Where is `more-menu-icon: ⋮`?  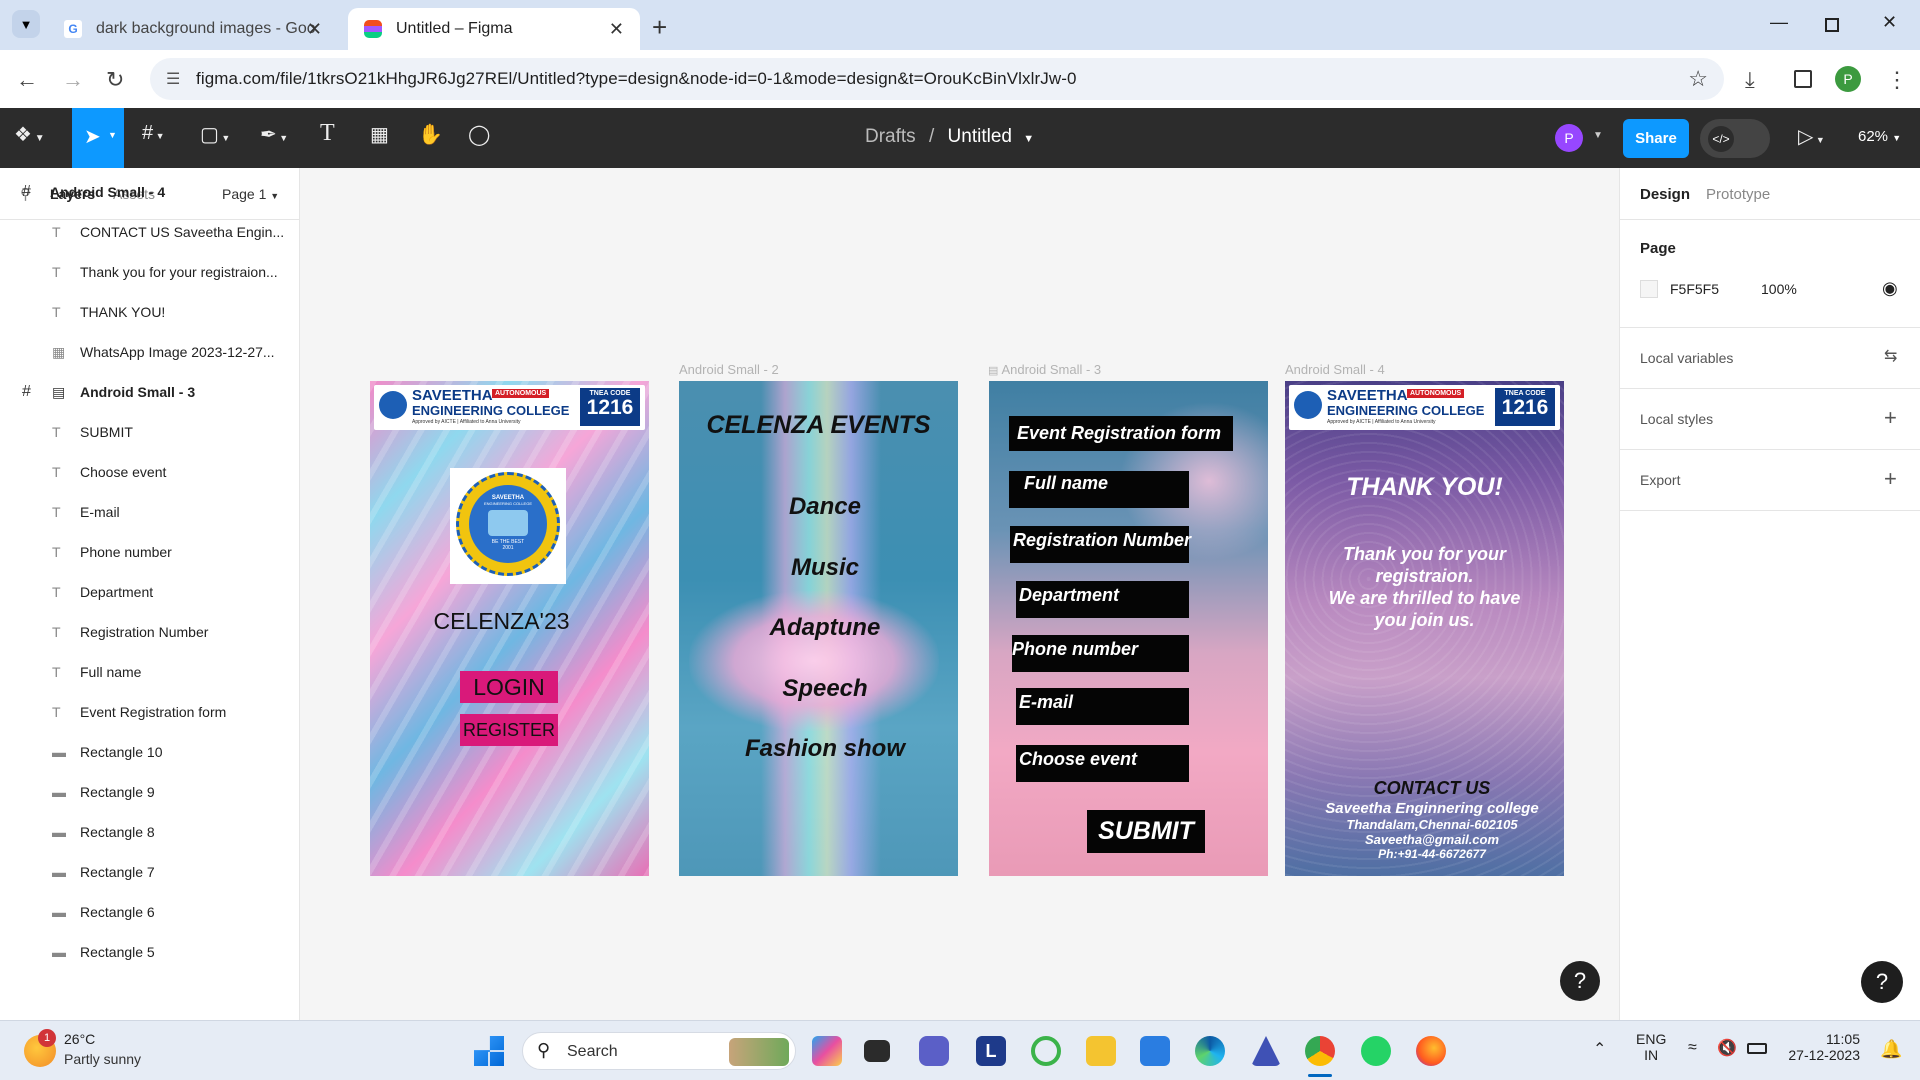 more-menu-icon: ⋮ is located at coordinates (1897, 80).